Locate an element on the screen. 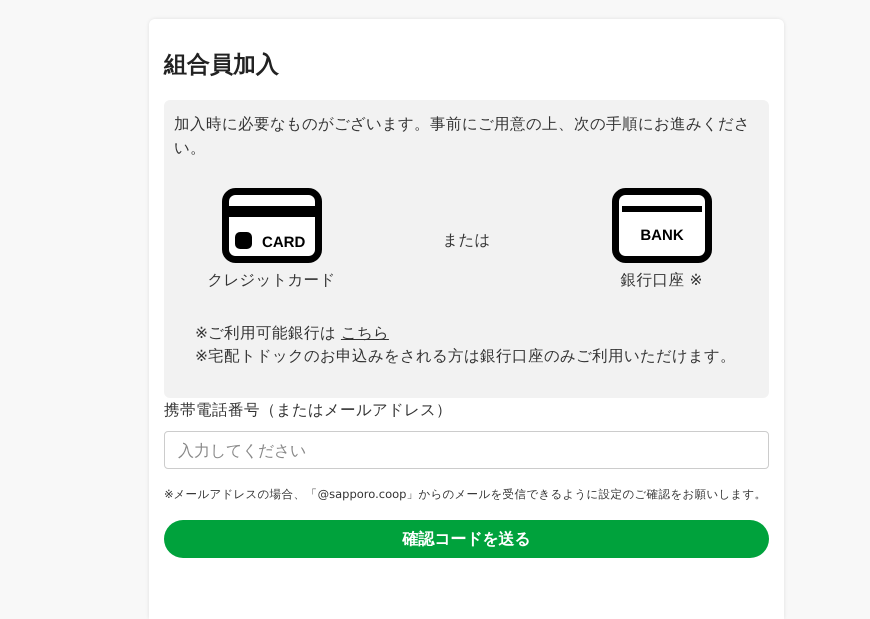 This screenshot has height=619, width=870. email-hint-text: ※メールアドレスの場合、「@sapporo.coop」からのメールを受信できるように設定のご確認をお願いします。 is located at coordinates (466, 494).